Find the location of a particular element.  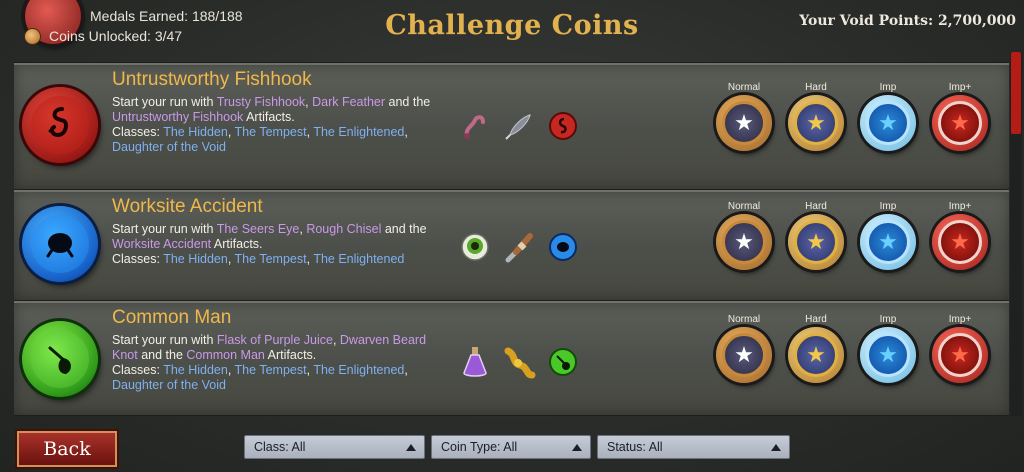

scrollbar is located at coordinates (1016, 234).